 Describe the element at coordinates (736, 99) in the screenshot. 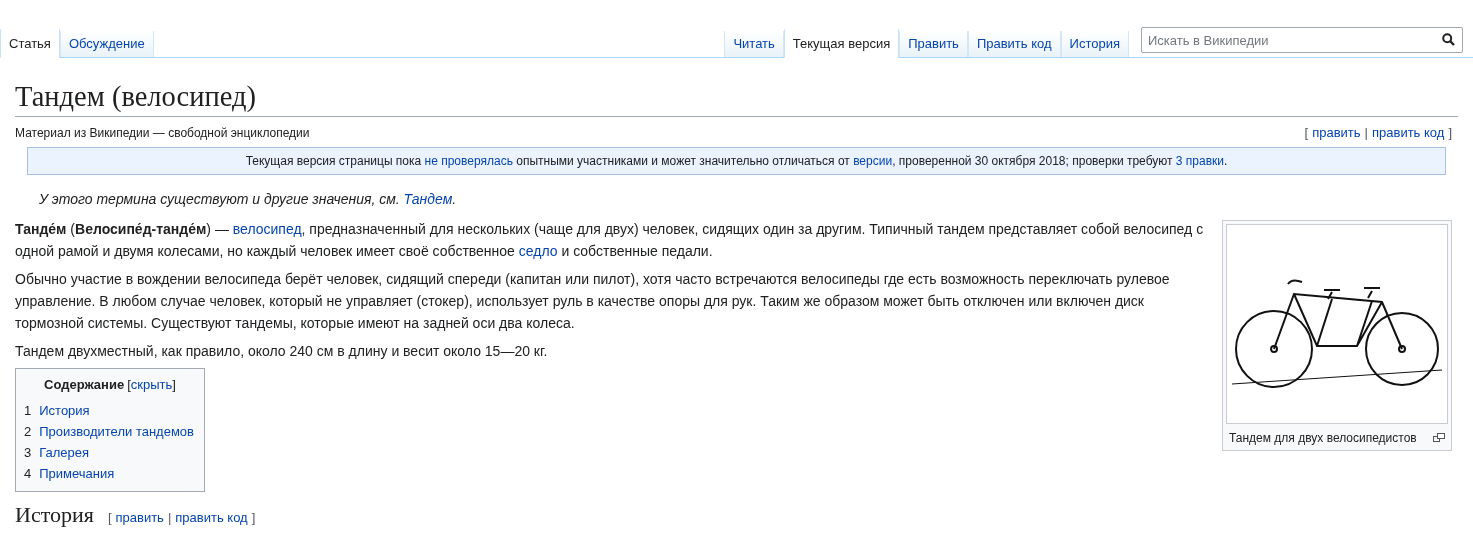

I see `page-title: Тандем (велосипед)` at that location.